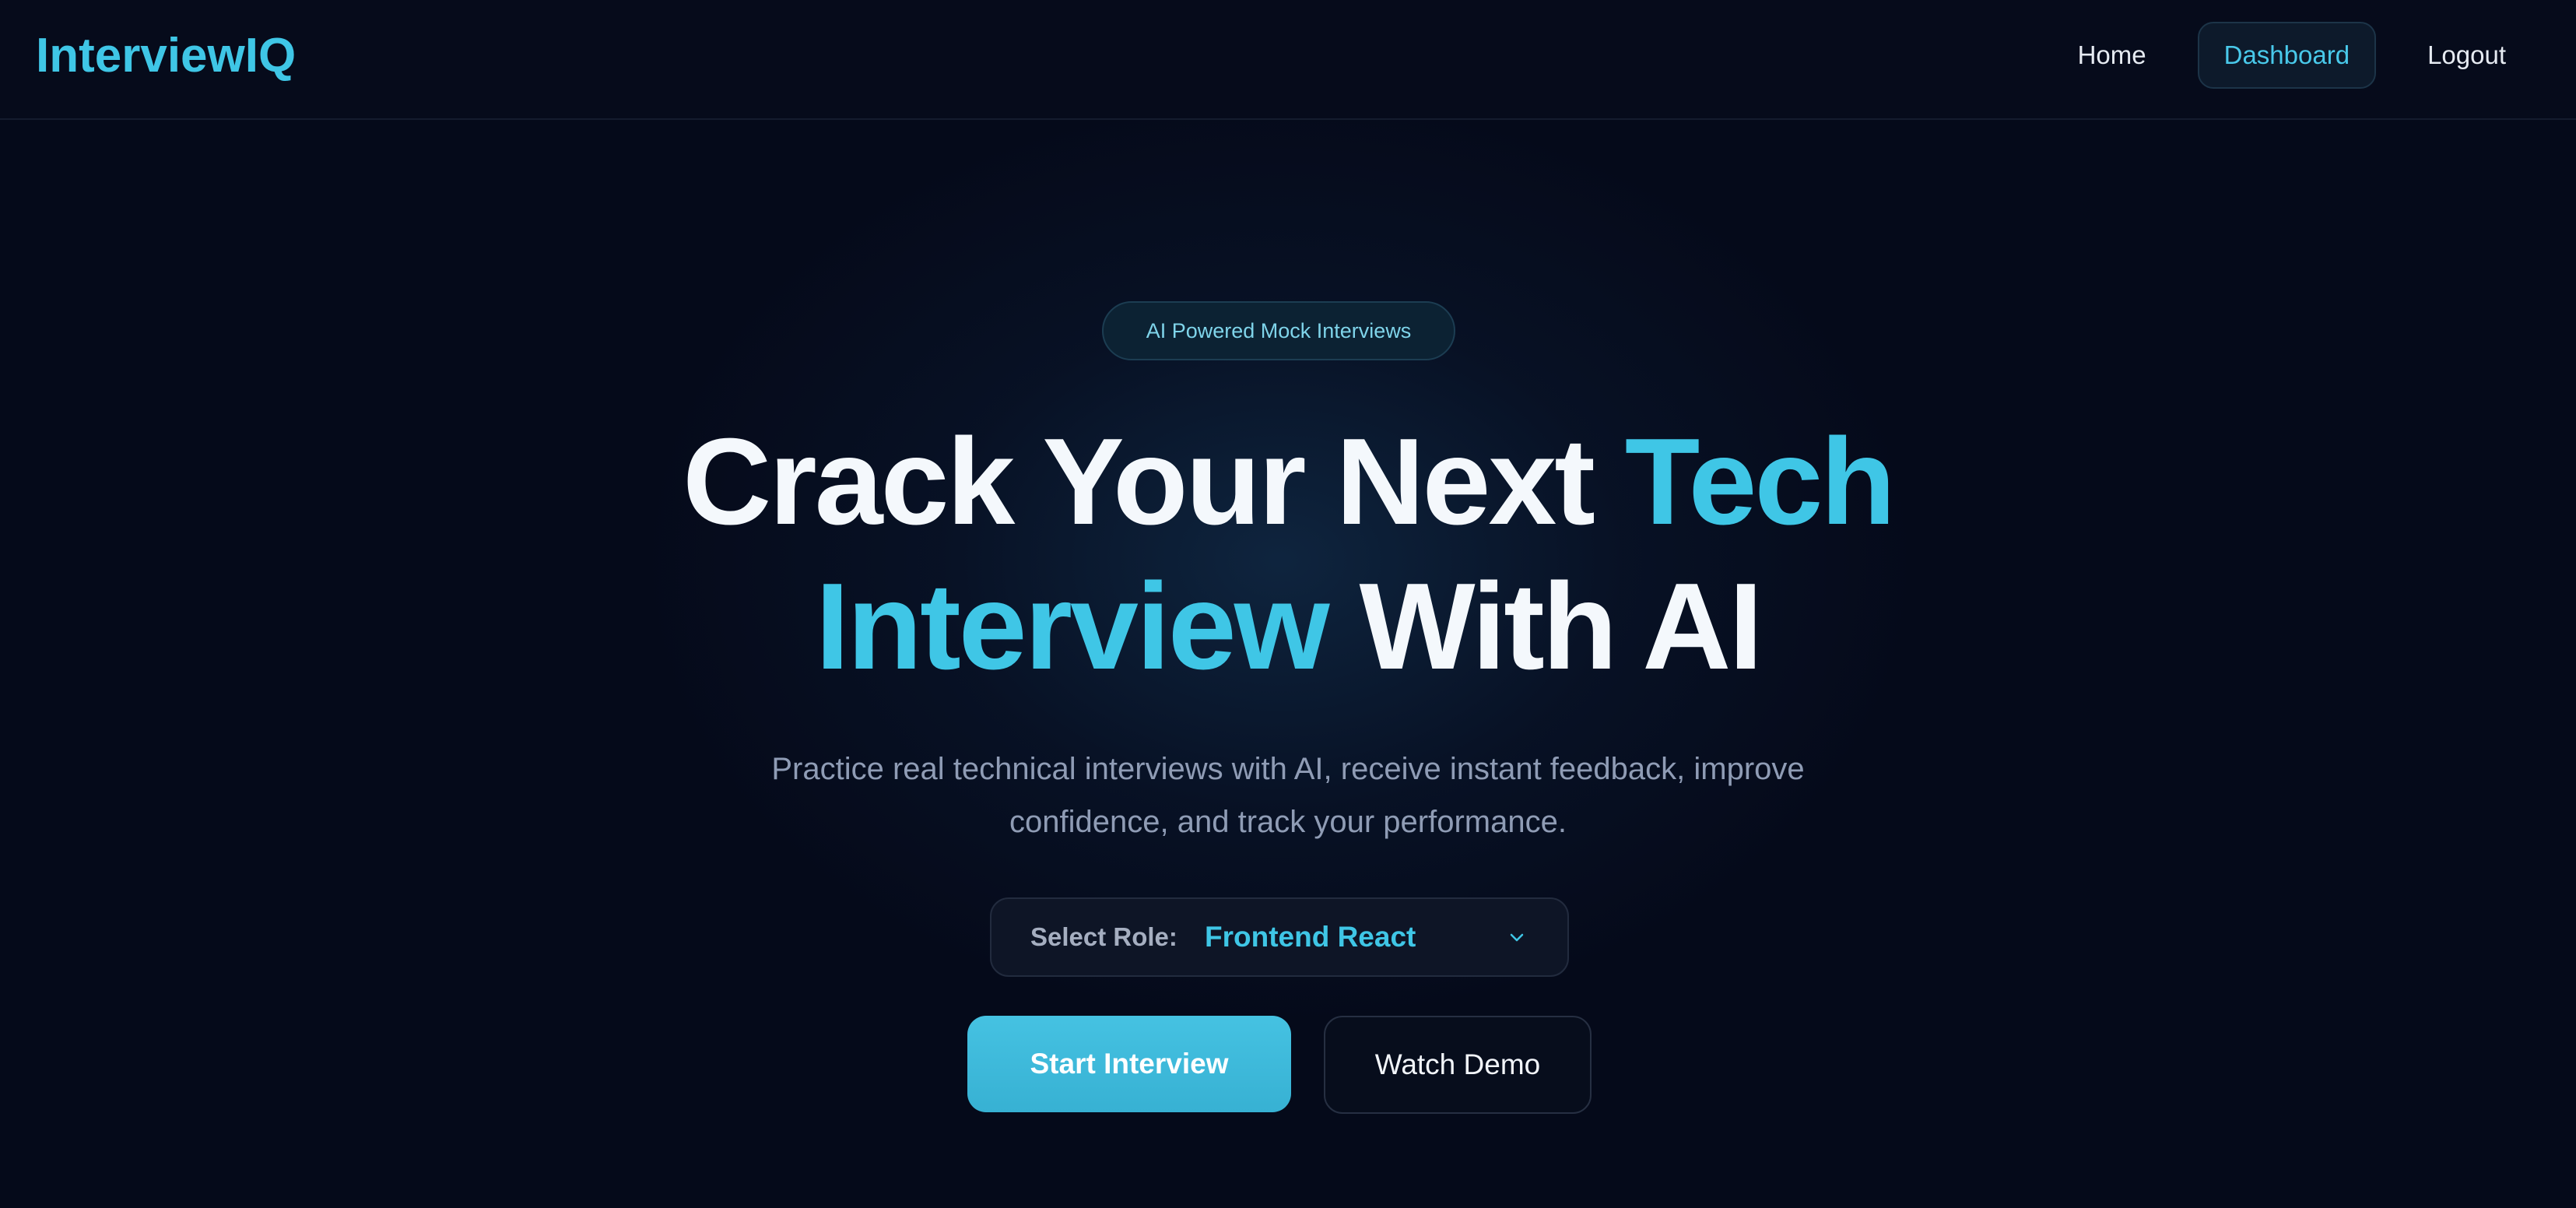 The width and height of the screenshot is (2576, 1208). What do you see at coordinates (1546, 626) in the screenshot?
I see `headline-text-2: With AI` at bounding box center [1546, 626].